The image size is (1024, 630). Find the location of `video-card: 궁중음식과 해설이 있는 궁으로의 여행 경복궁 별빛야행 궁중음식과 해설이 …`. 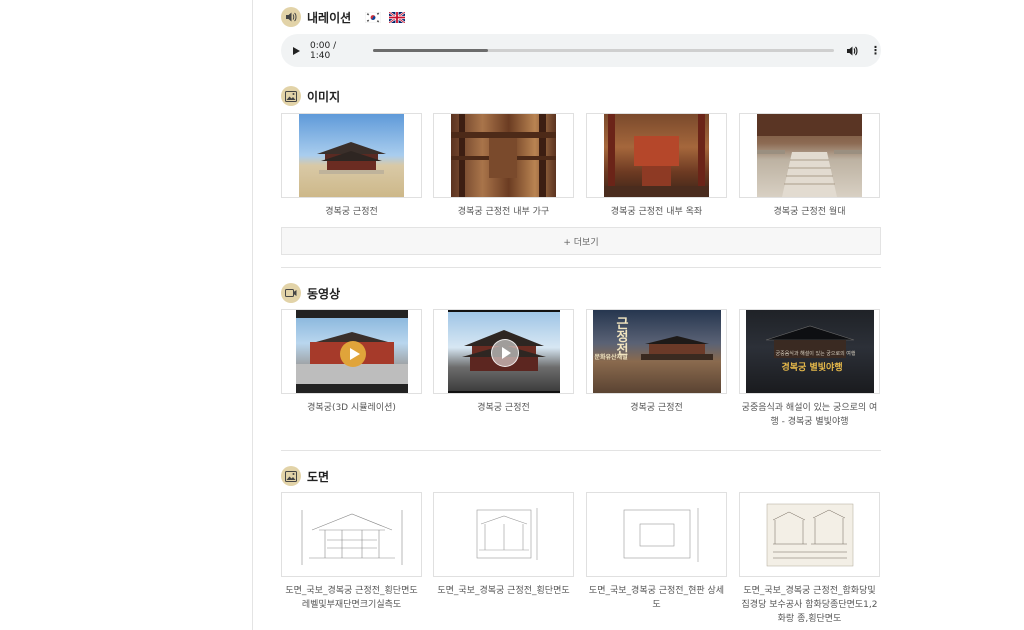

video-card: 궁중음식과 해설이 있는 궁으로의 여행 경복궁 별빛야행 궁중음식과 해설이 … is located at coordinates (809, 369).